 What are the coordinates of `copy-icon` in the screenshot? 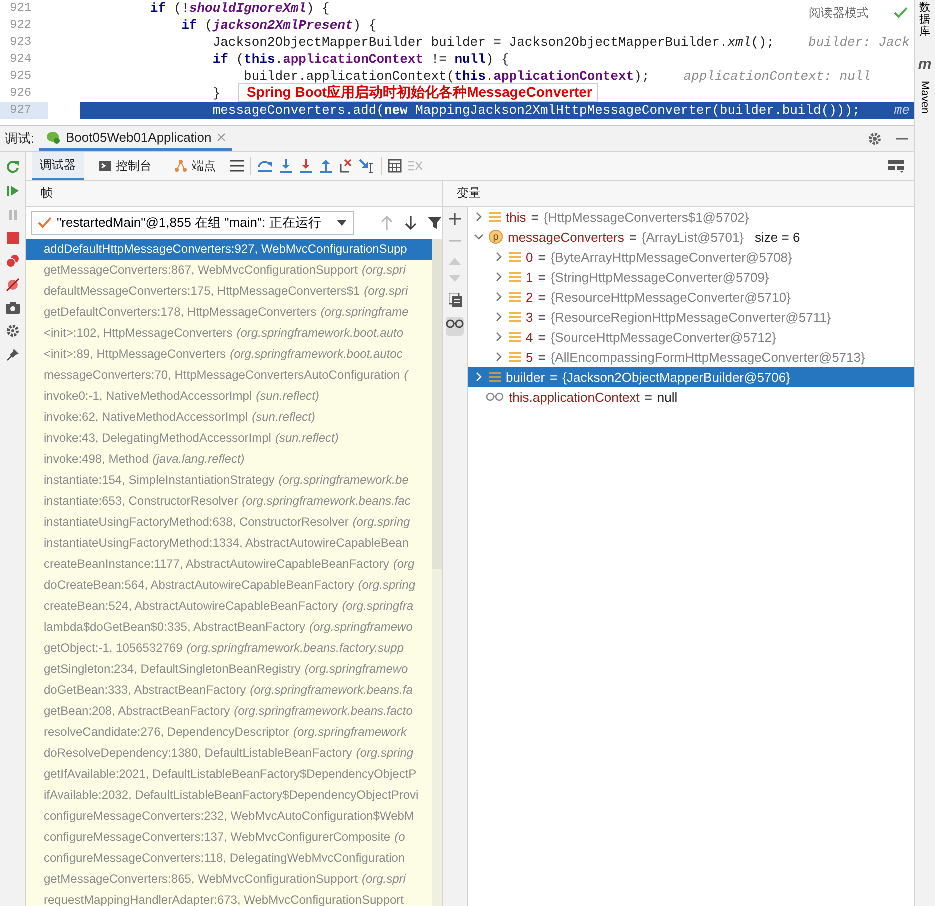 It's located at (455, 300).